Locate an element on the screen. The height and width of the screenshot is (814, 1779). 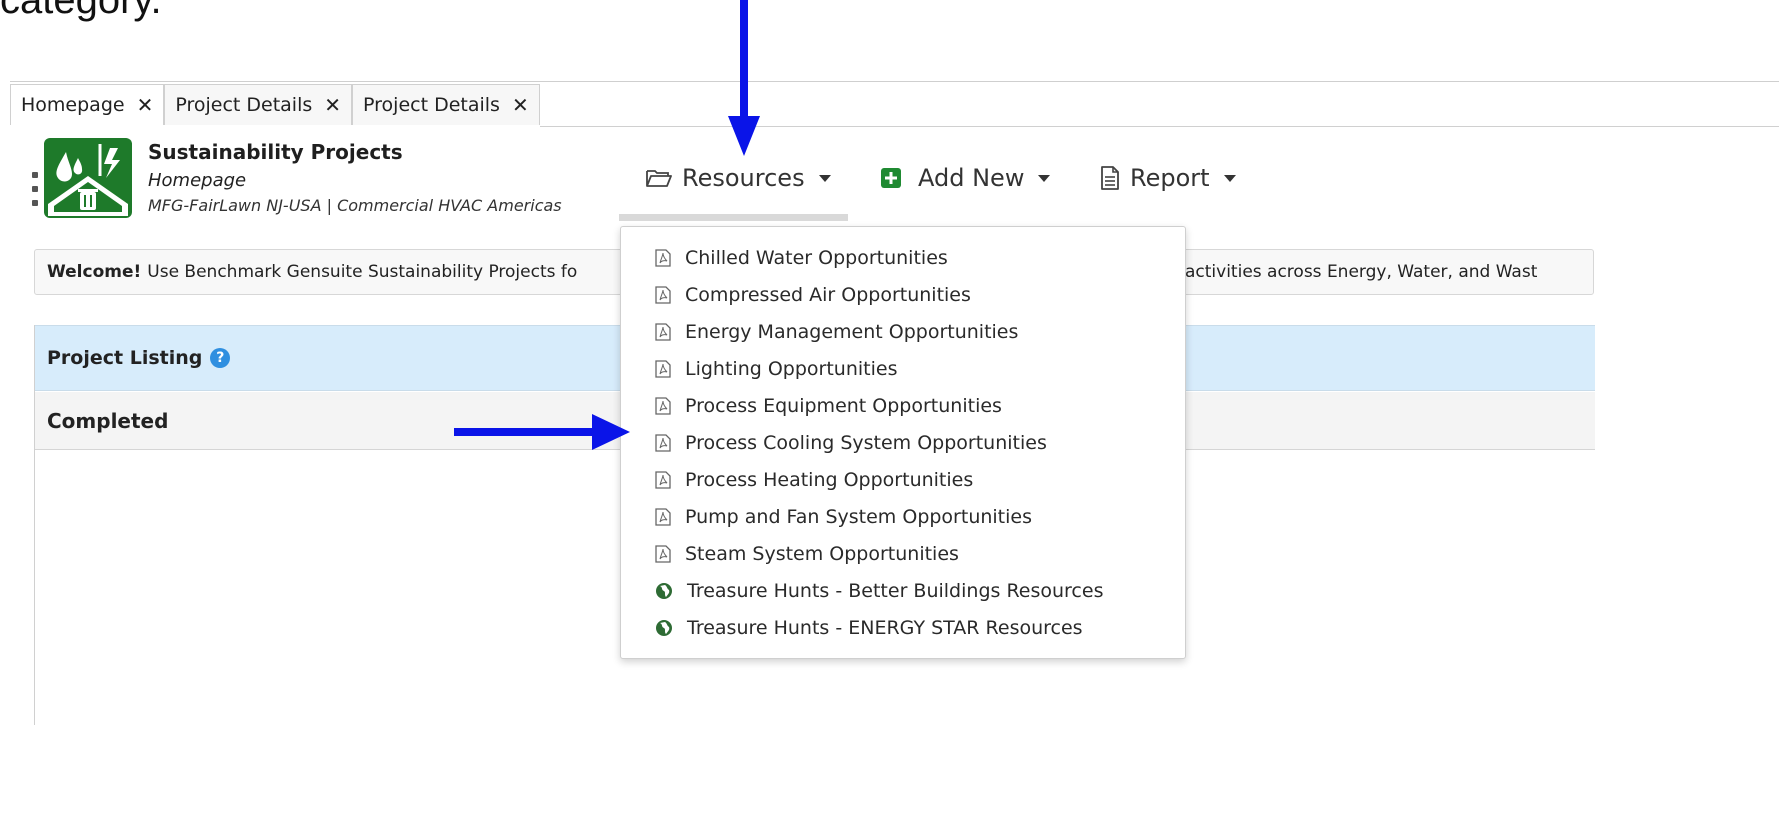
menu-item-process-cooling: Process Cooling System Opportunities is located at coordinates (851, 443).